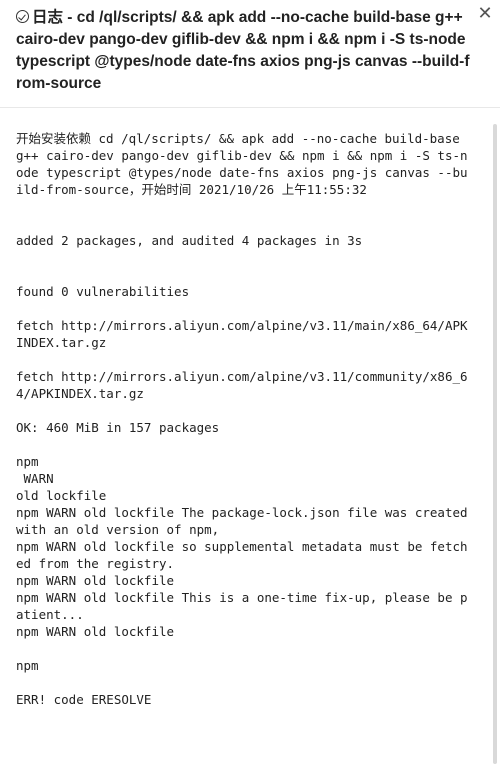  What do you see at coordinates (84, 699) in the screenshot?
I see `log-line: ERR! code ERESOLVE` at bounding box center [84, 699].